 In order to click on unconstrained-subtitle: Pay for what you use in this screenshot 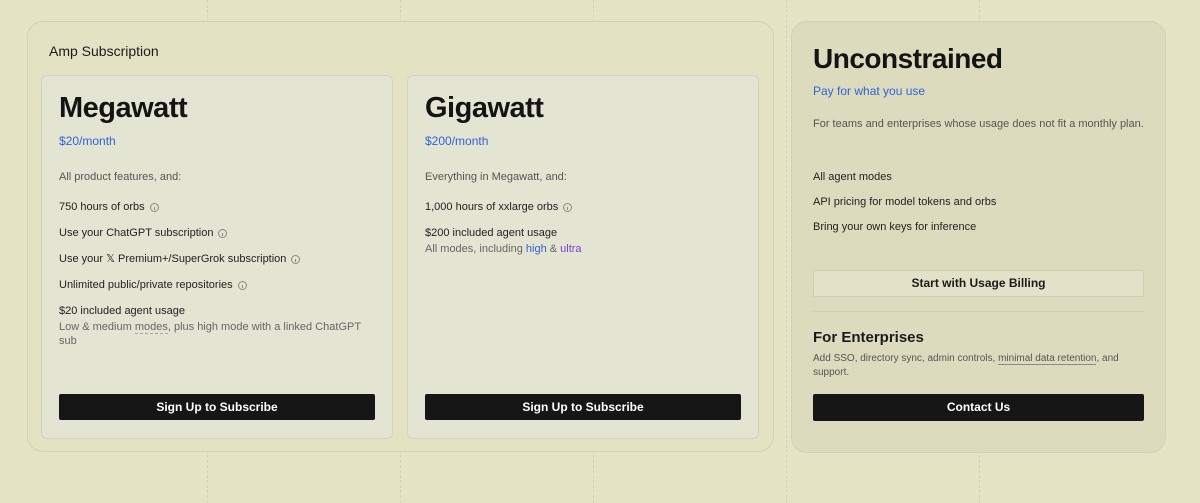, I will do `click(869, 91)`.